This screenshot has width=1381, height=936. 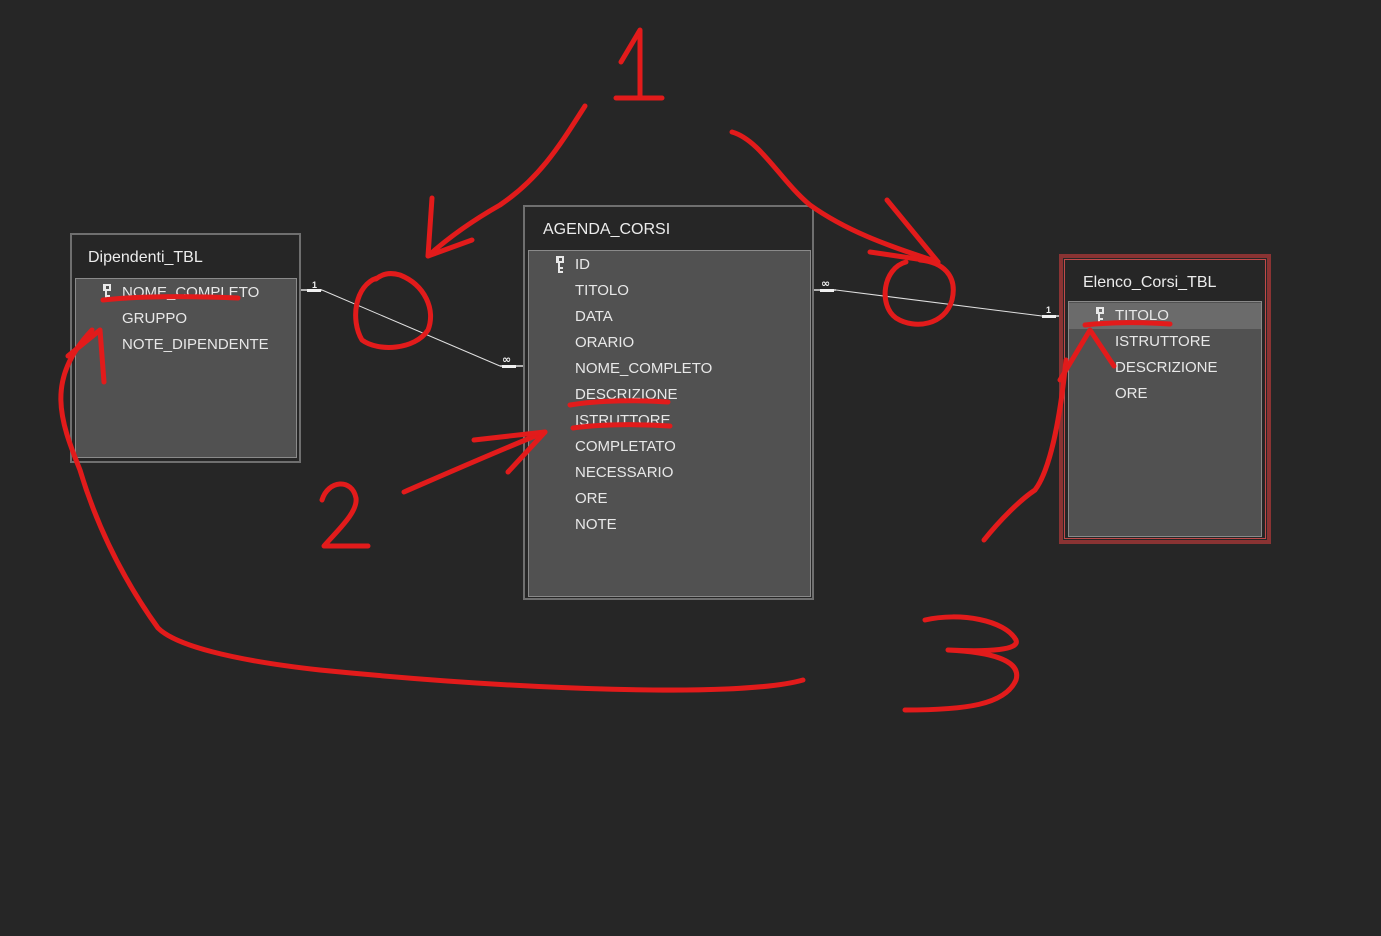 I want to click on field-id: ID, so click(x=669, y=265).